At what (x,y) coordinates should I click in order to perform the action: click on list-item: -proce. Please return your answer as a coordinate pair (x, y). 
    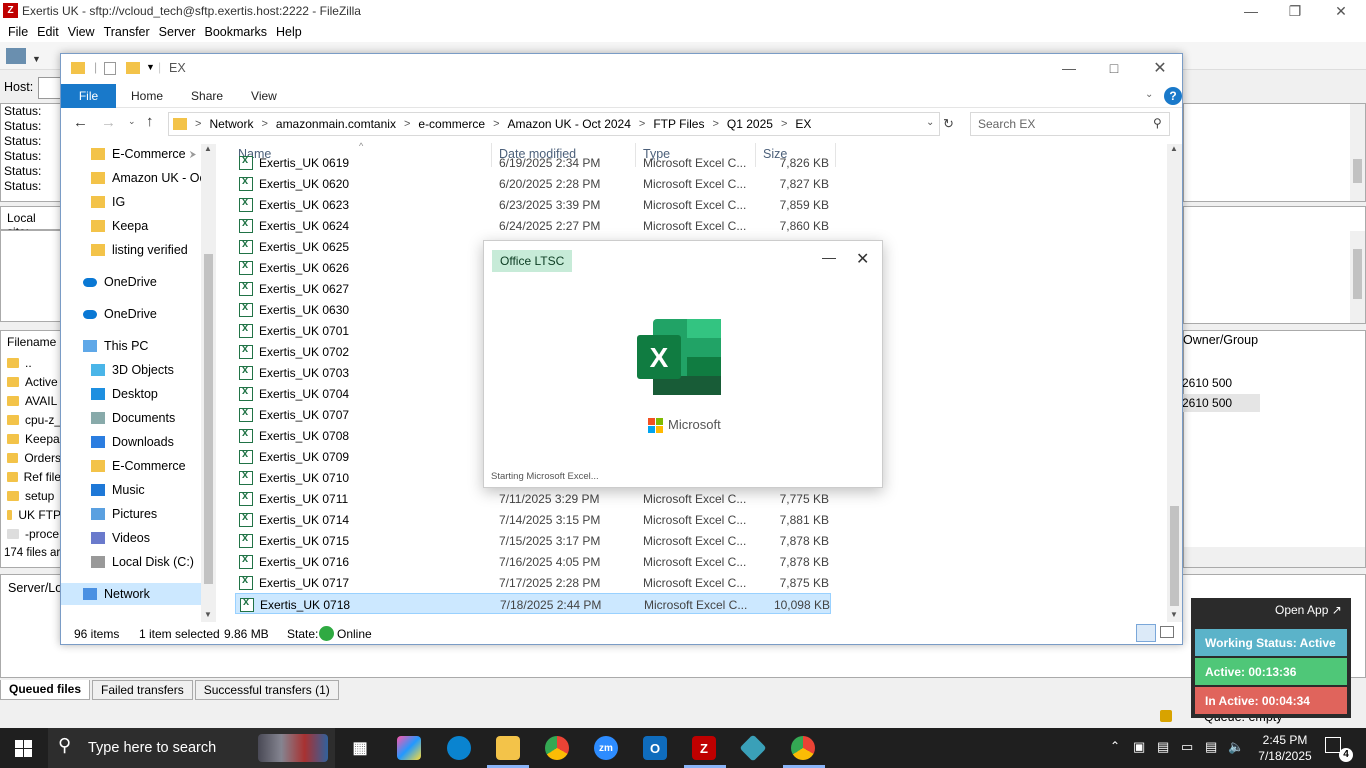
    Looking at the image, I should click on (31, 533).